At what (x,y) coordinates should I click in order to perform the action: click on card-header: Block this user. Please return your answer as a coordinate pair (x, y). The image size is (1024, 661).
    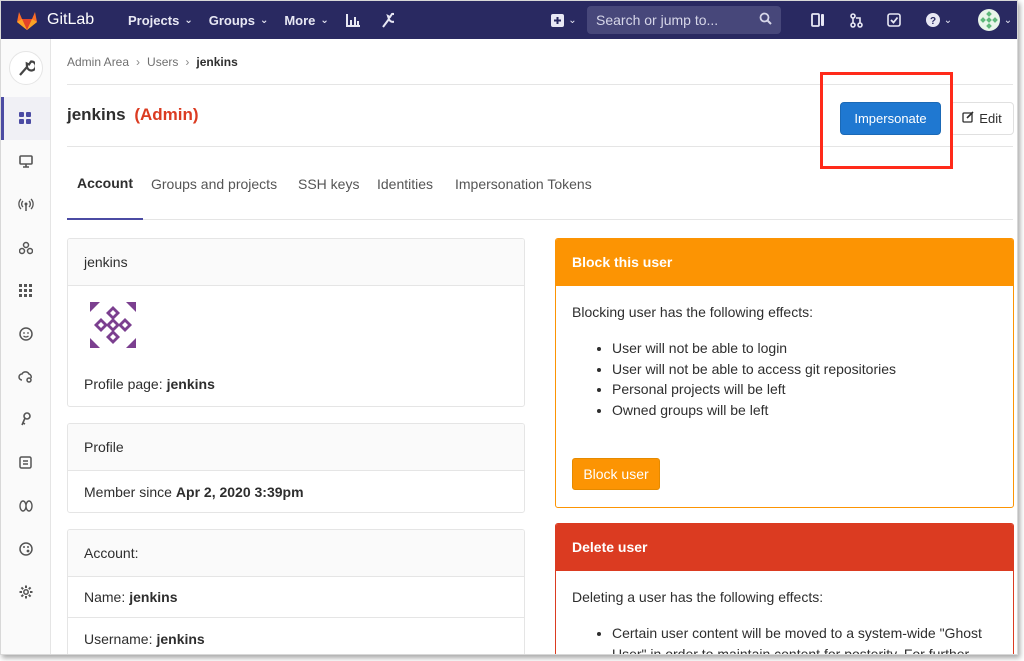
    Looking at the image, I should click on (784, 262).